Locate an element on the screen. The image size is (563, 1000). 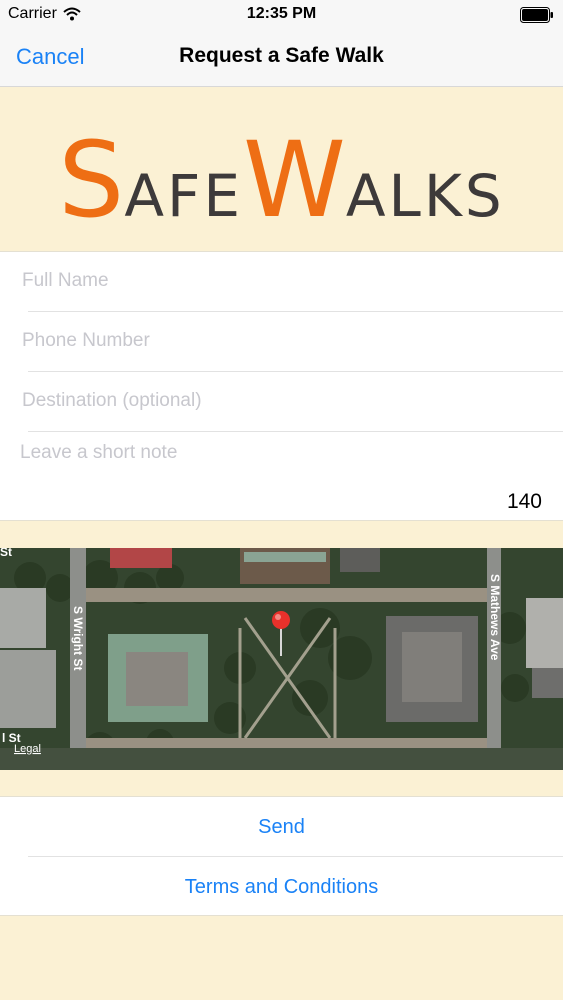
status-time: 12:35 PM is located at coordinates (281, 13).